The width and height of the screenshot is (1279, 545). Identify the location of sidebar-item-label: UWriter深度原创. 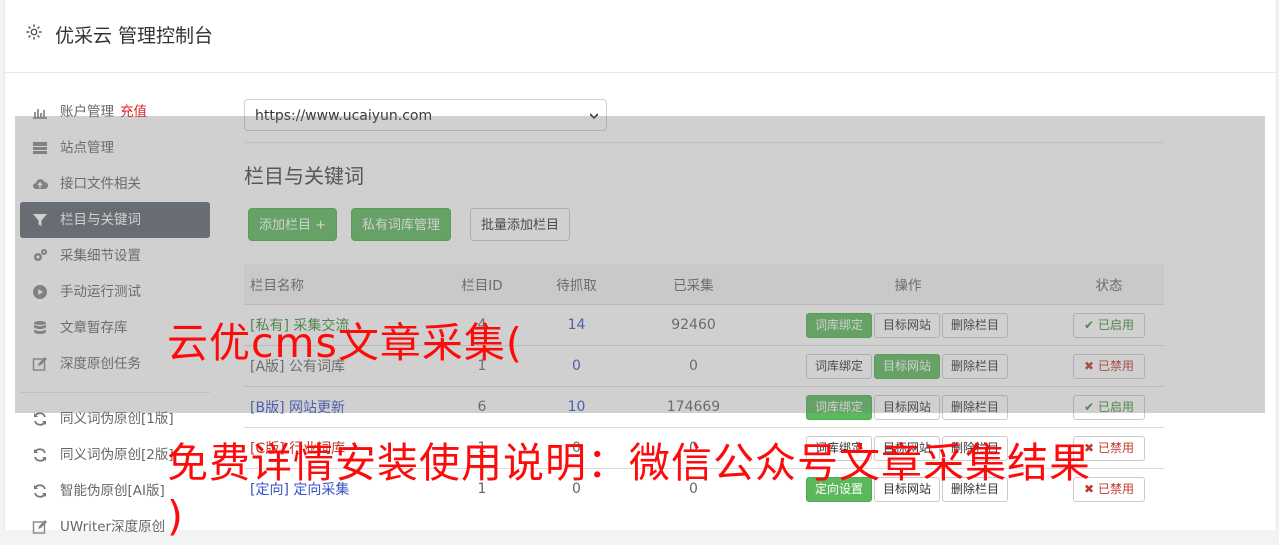
(113, 527).